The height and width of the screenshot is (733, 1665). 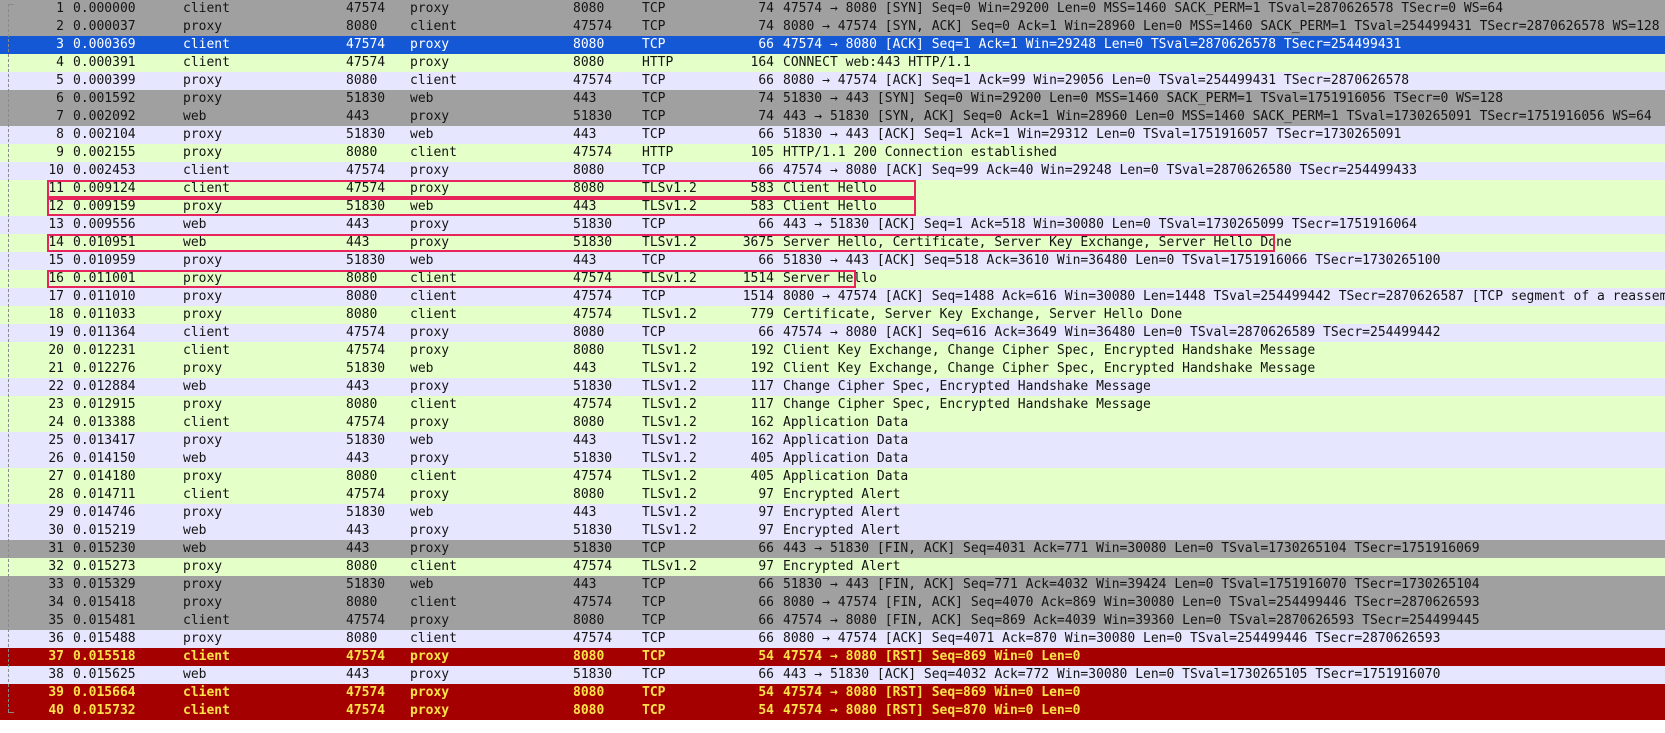 I want to click on packet-number: 39, so click(x=56, y=692).